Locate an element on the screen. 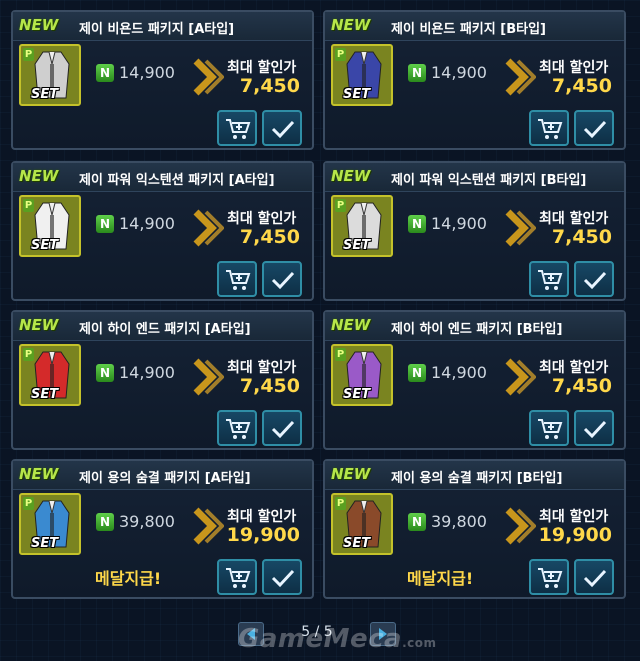 The image size is (640, 661). watermark: GameMeca.com is located at coordinates (337, 639).